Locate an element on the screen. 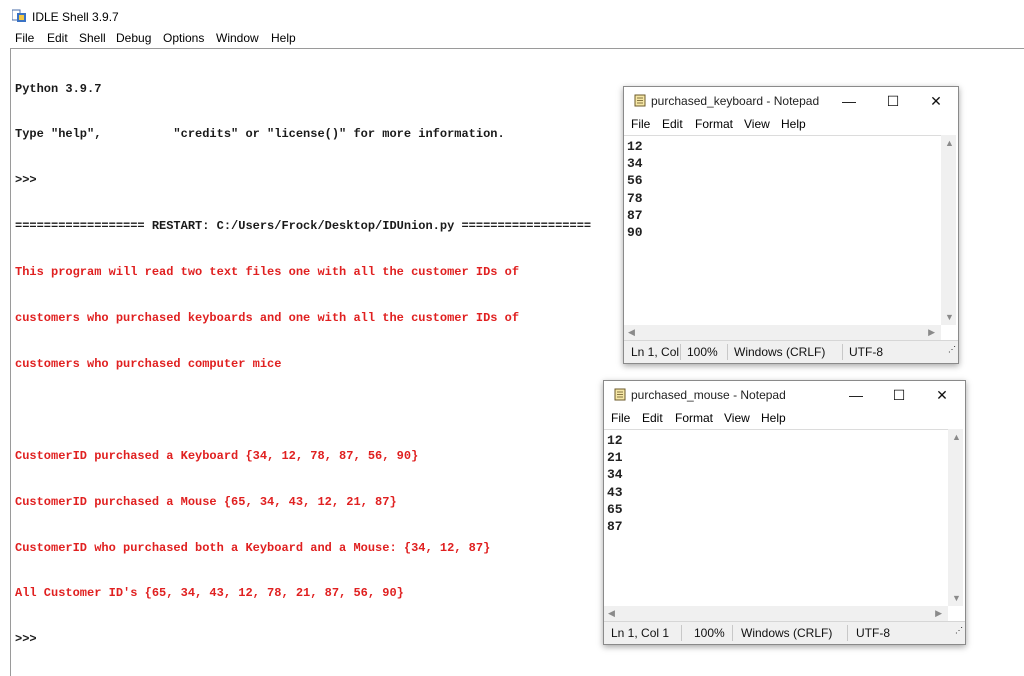 Image resolution: width=1024 pixels, height=676 pixels. idle-menu-file: File is located at coordinates (24, 38).